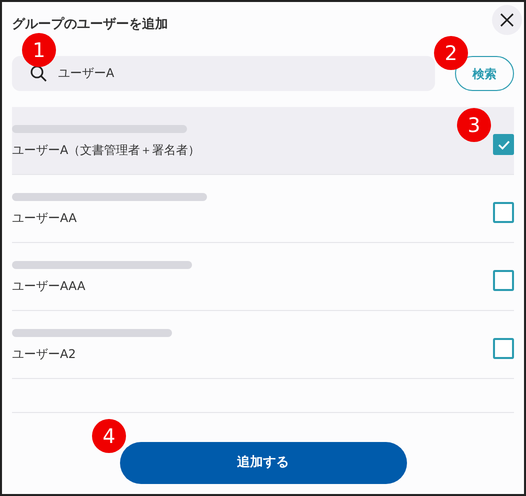 The width and height of the screenshot is (526, 496). What do you see at coordinates (39, 50) in the screenshot?
I see `callout-number: 1` at bounding box center [39, 50].